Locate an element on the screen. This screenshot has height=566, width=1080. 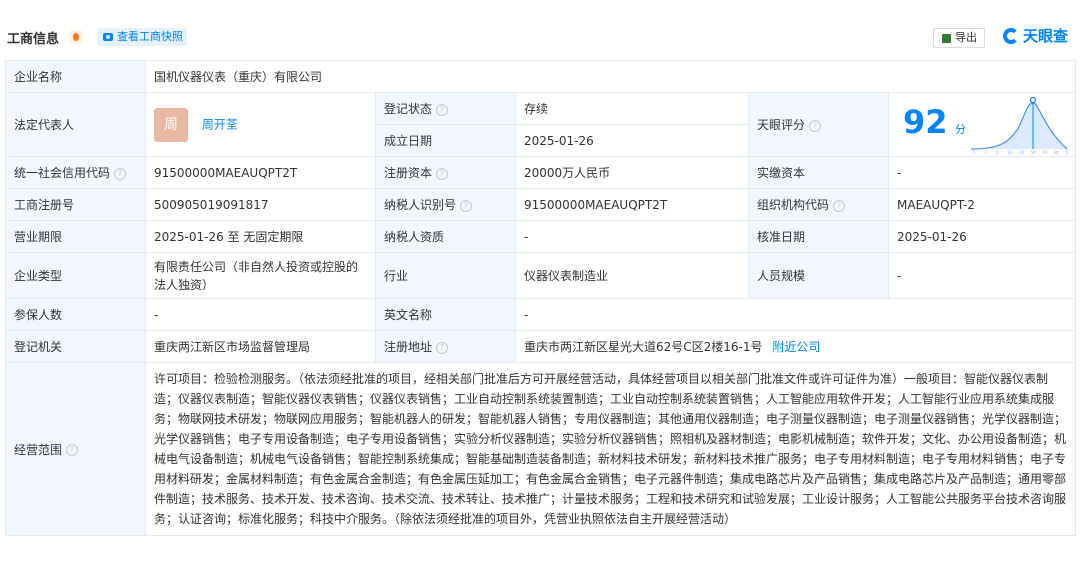
score-tick-label: 5 is located at coordinates (997, 152).